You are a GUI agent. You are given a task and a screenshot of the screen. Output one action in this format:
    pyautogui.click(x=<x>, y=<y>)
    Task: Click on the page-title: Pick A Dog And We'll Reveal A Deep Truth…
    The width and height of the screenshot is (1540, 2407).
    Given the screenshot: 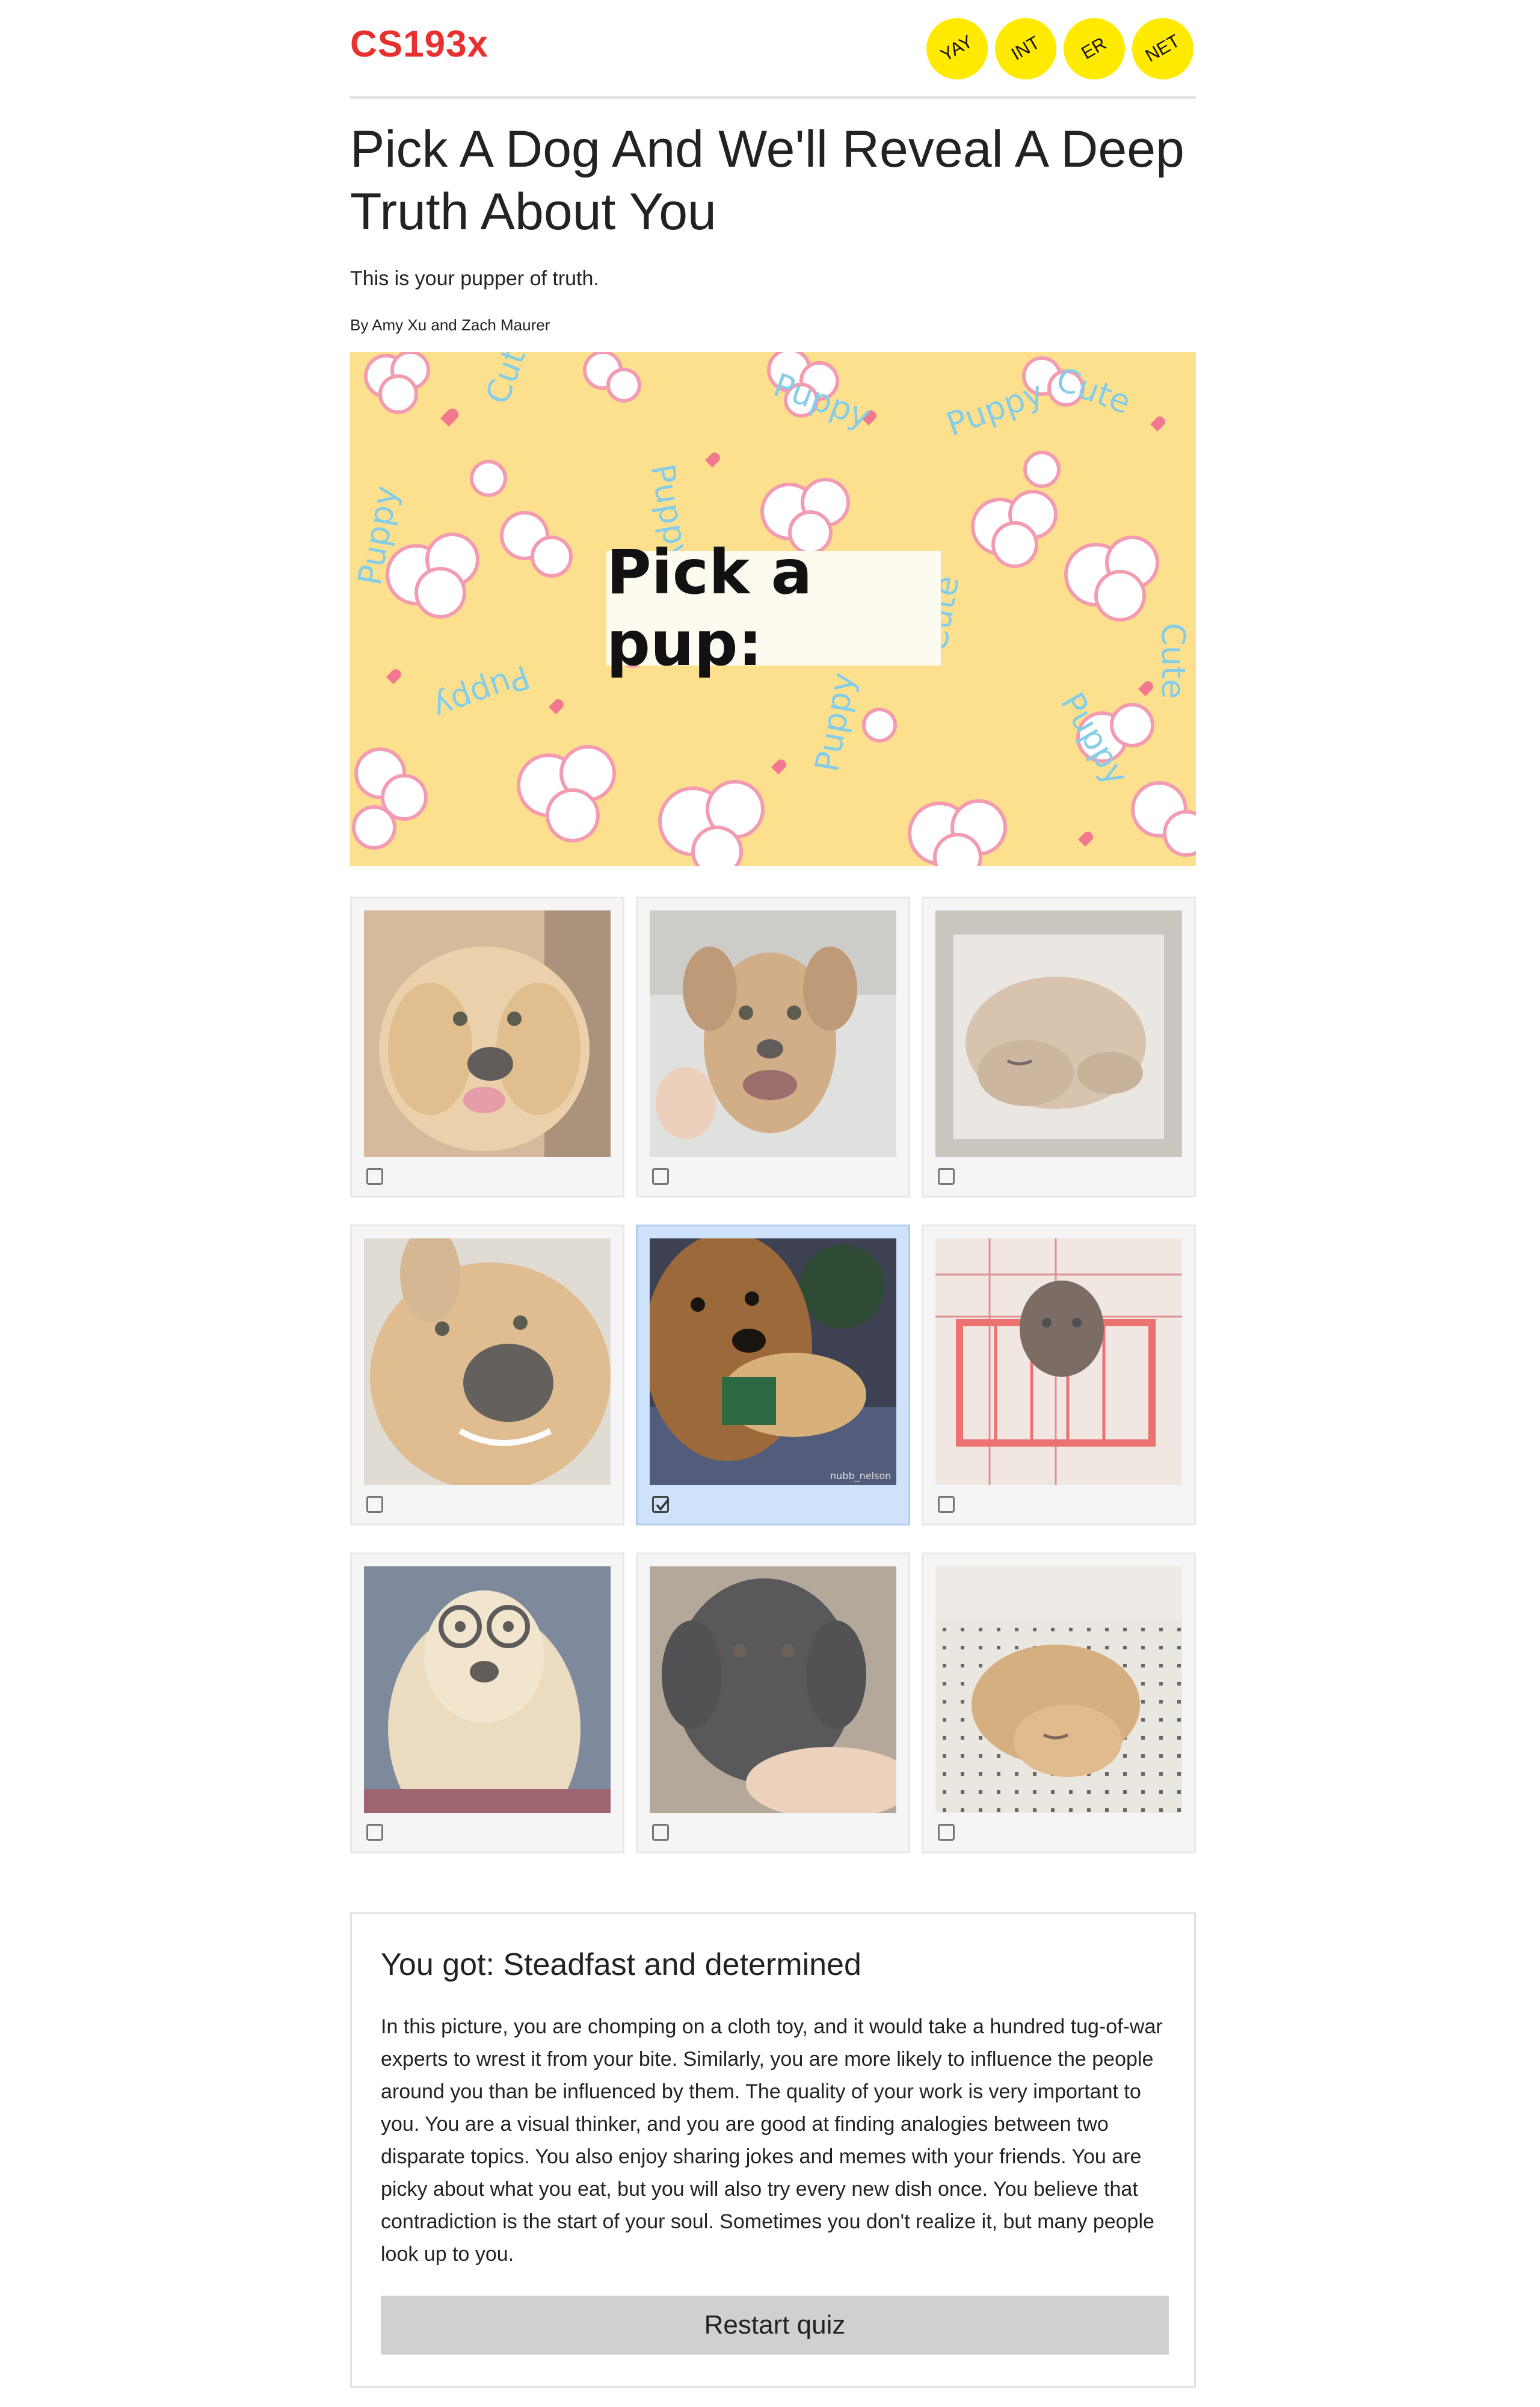 What is the action you would take?
    pyautogui.click(x=767, y=180)
    